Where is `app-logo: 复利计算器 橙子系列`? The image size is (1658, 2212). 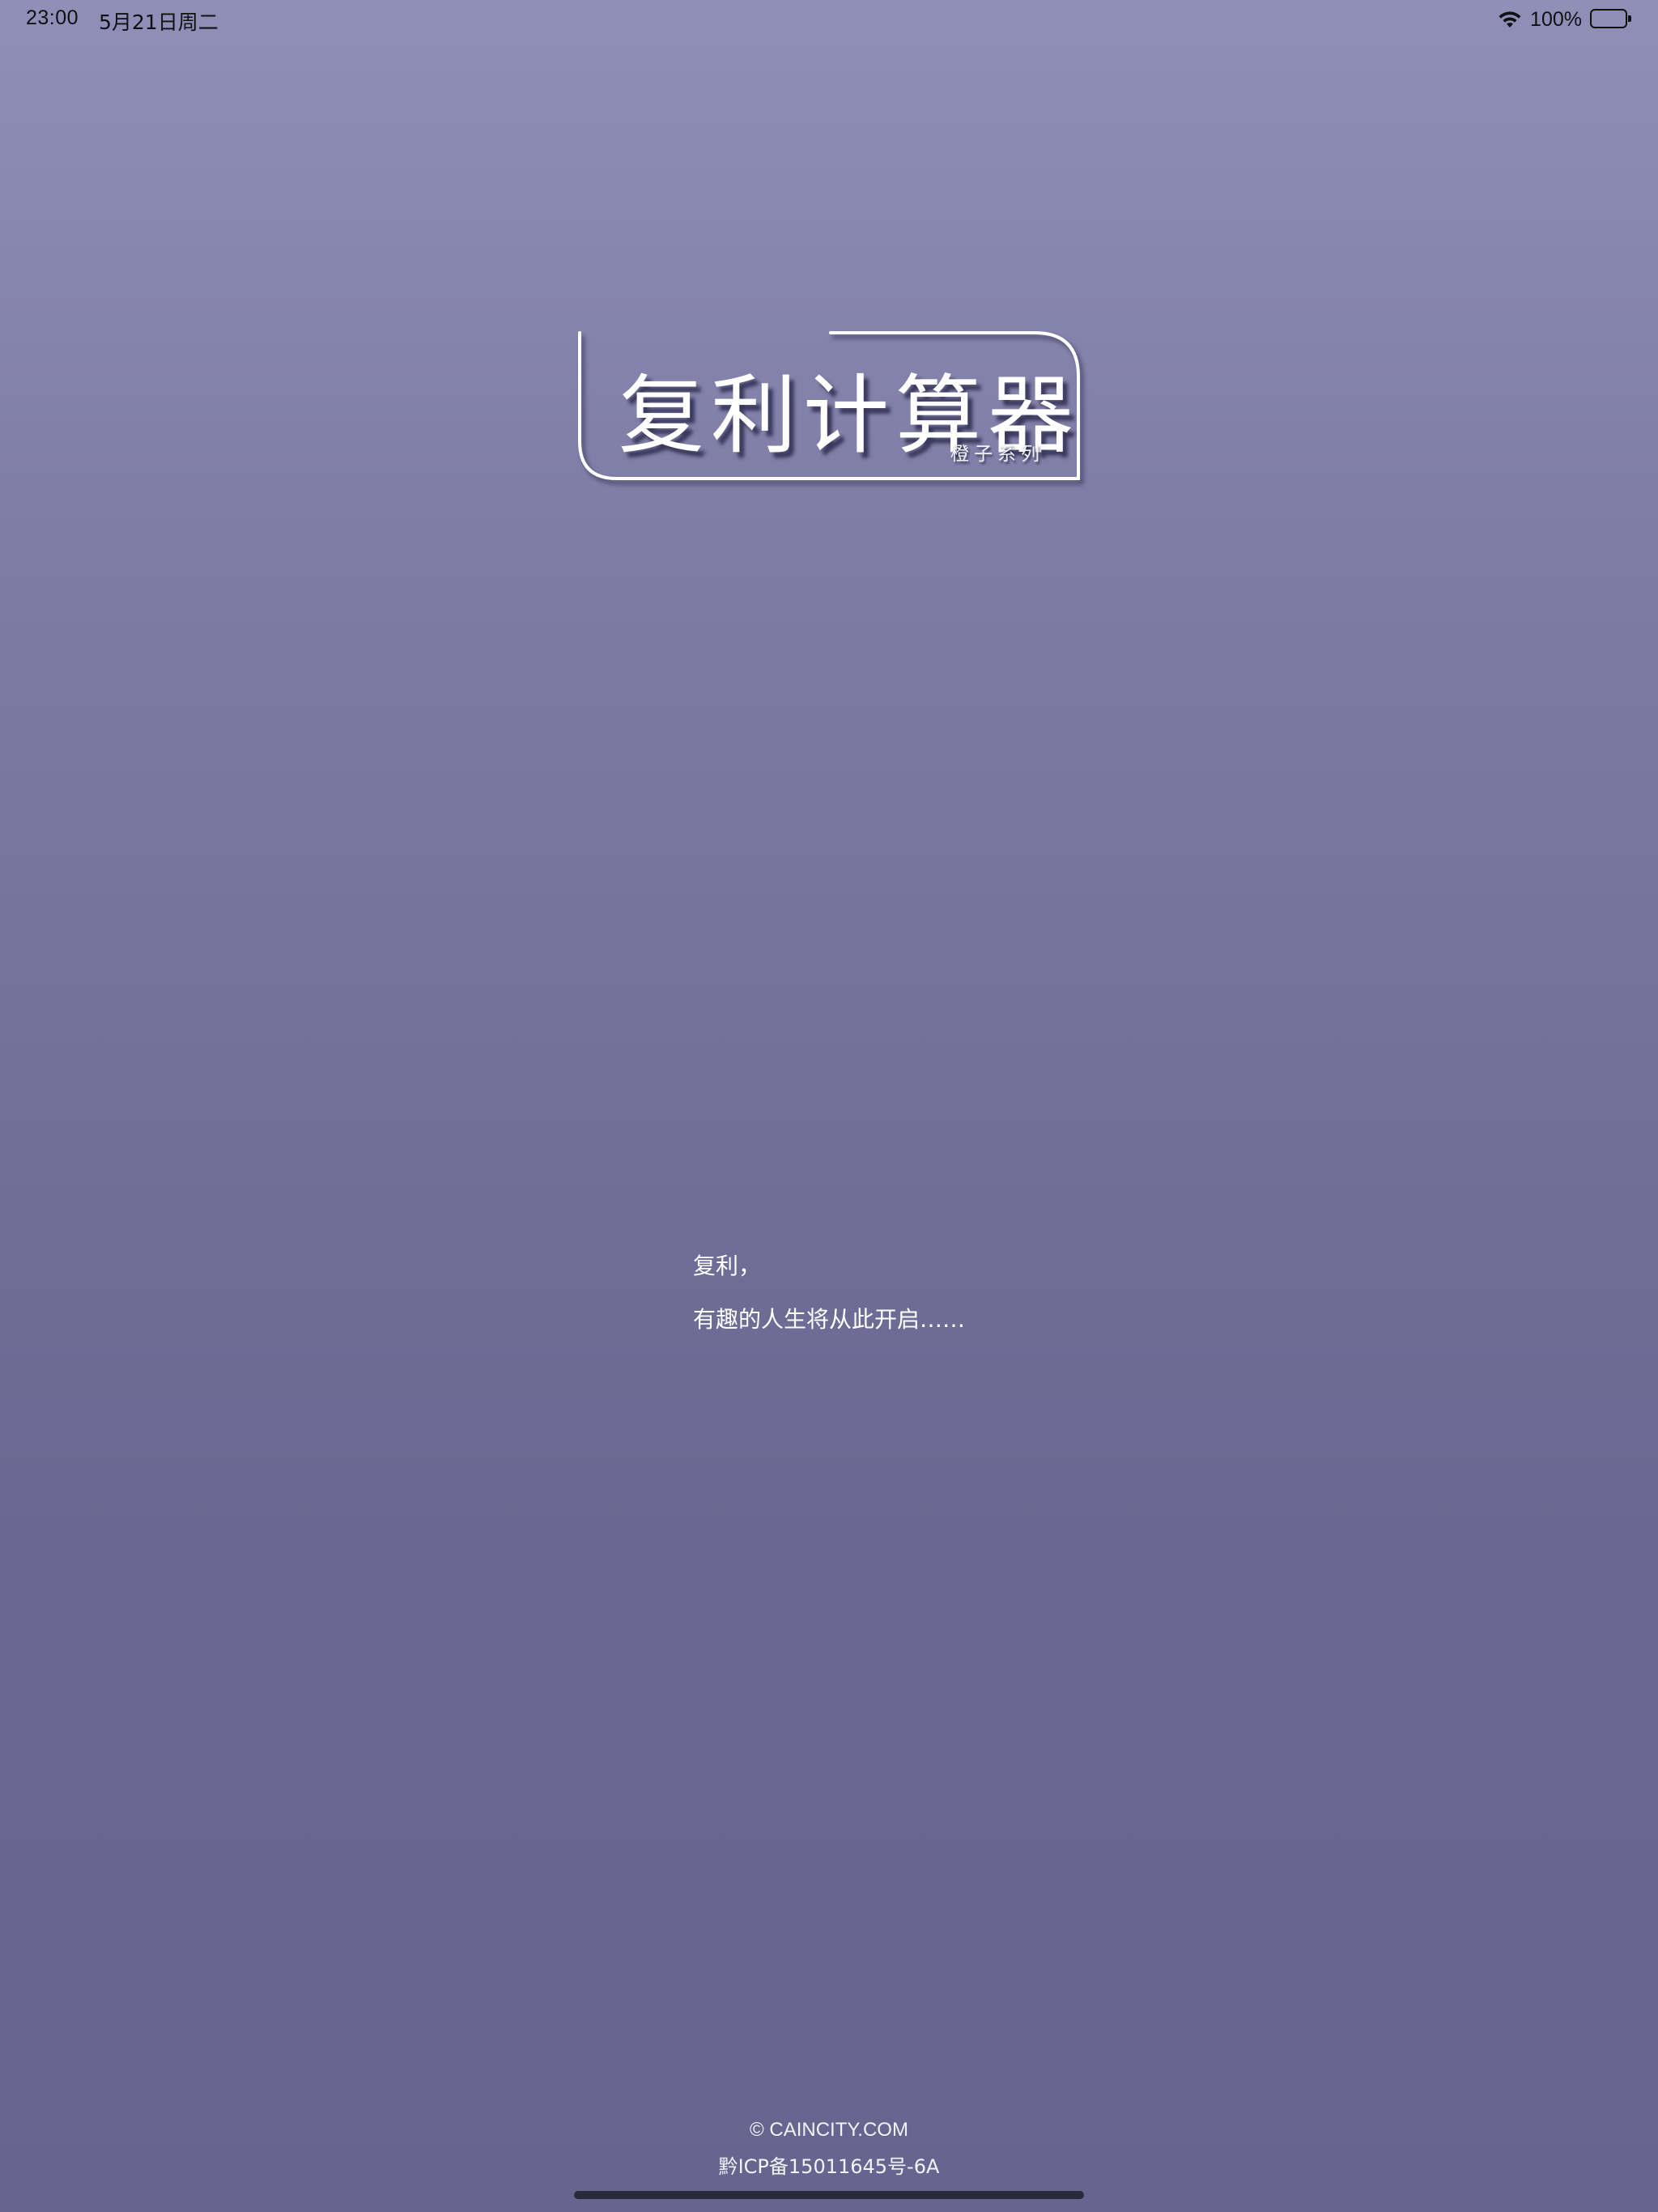 app-logo: 复利计算器 橙子系列 is located at coordinates (830, 405).